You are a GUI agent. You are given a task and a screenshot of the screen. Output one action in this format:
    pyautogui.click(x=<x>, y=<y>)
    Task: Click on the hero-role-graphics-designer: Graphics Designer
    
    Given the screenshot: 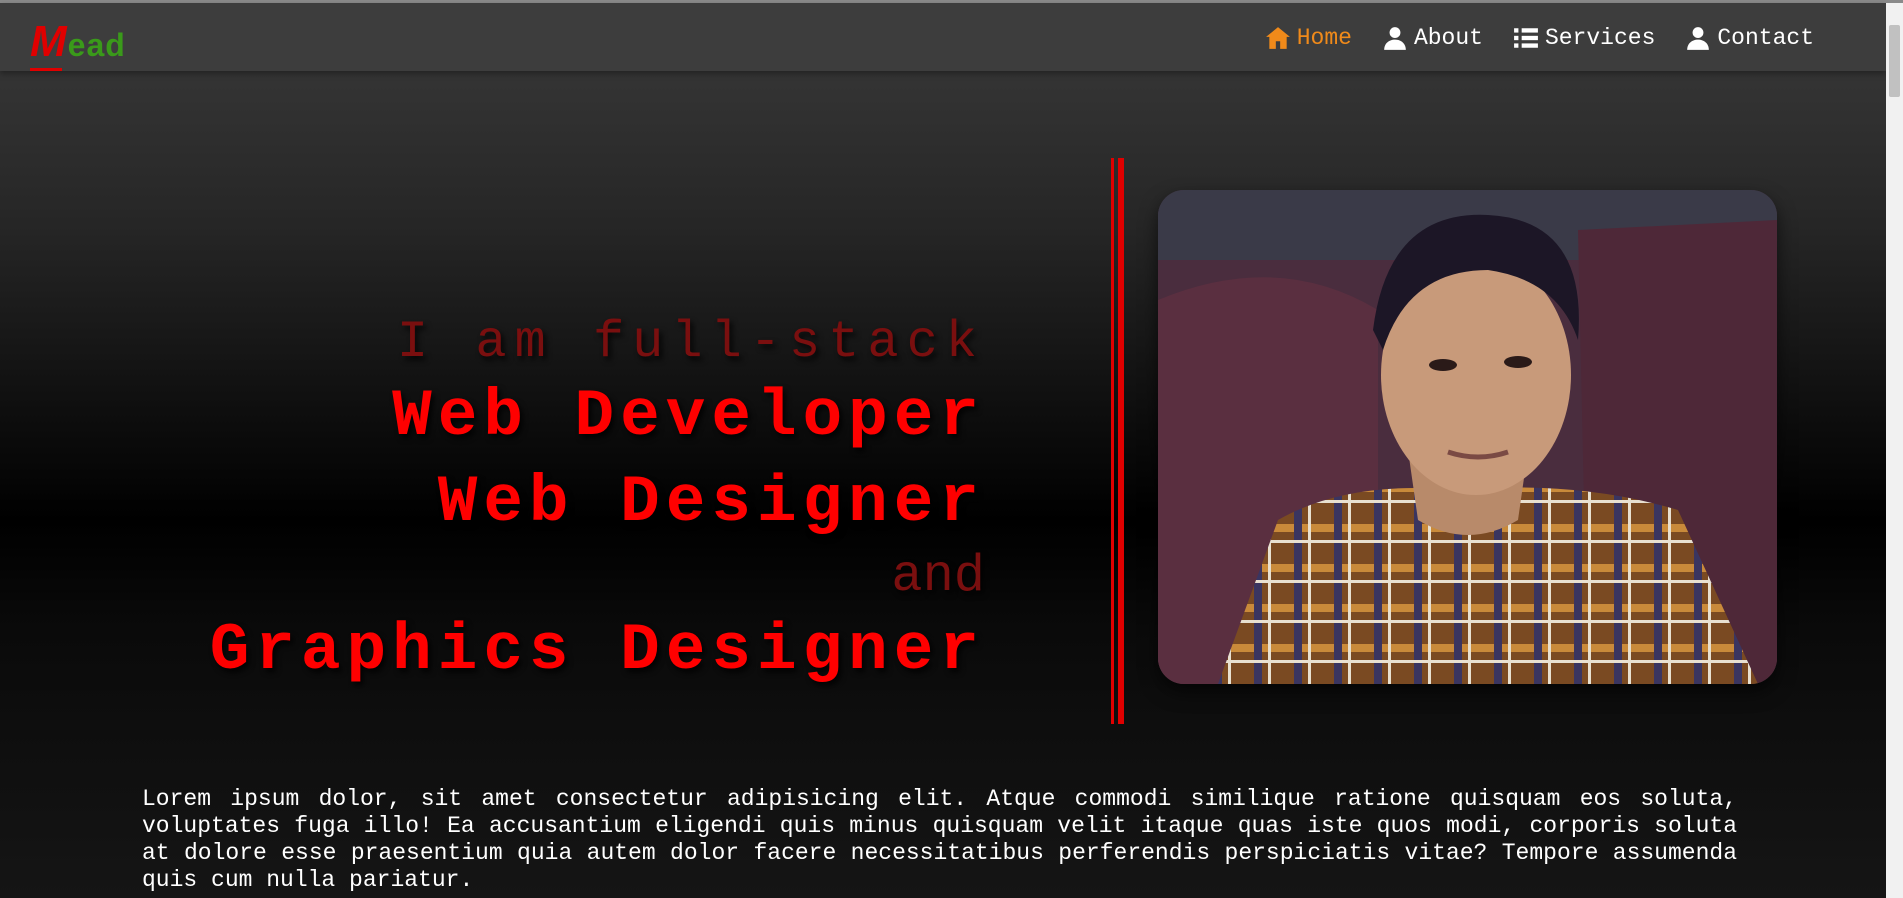 What is the action you would take?
    pyautogui.click(x=597, y=650)
    